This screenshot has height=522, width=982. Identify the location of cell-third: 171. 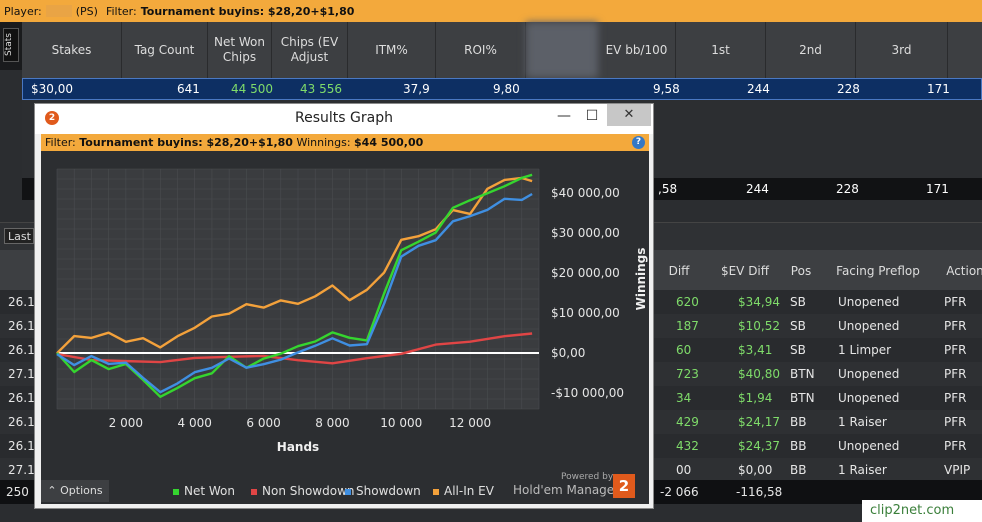
(938, 89).